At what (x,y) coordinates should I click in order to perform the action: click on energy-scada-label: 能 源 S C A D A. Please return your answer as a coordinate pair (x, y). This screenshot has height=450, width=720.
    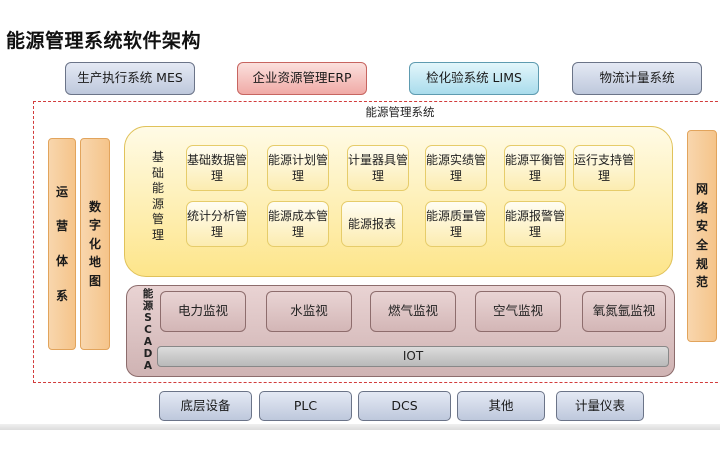
    Looking at the image, I should click on (148, 330).